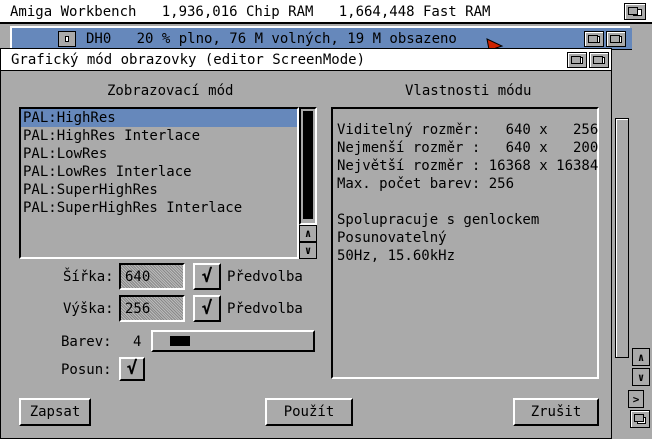 Image resolution: width=652 pixels, height=439 pixels. Describe the element at coordinates (132, 118) in the screenshot. I see `list-item: PAL:HighRes` at that location.